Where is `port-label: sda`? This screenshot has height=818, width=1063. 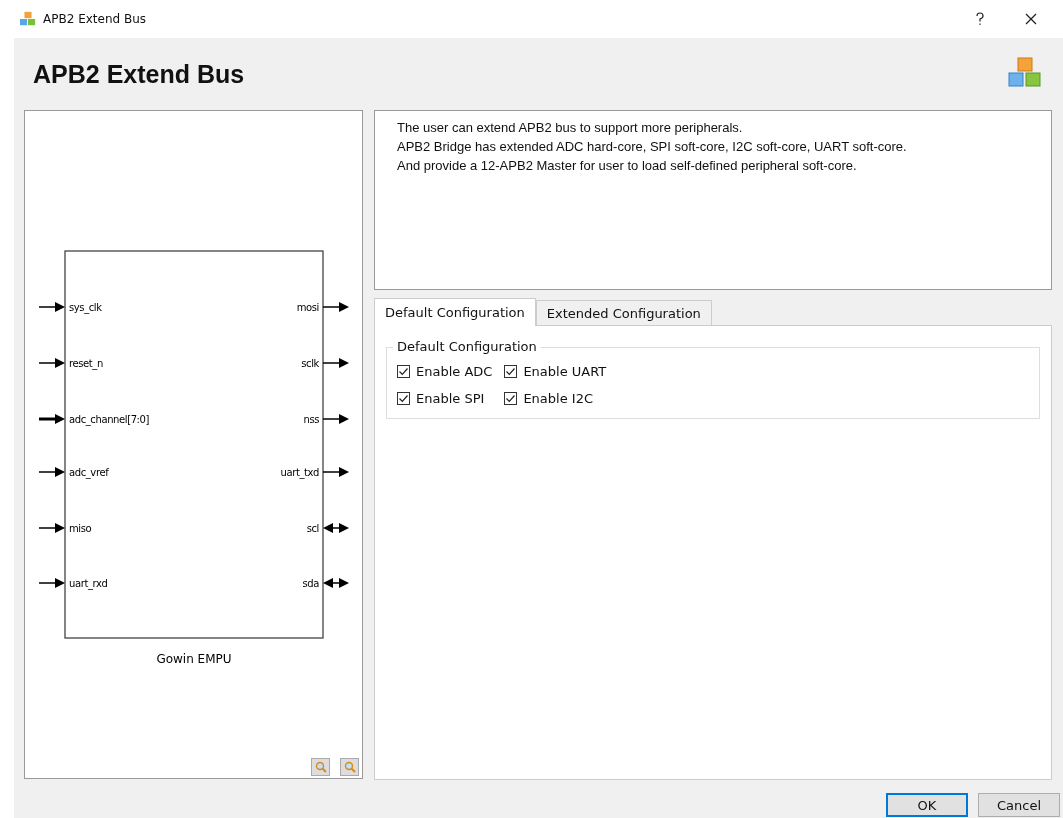 port-label: sda is located at coordinates (310, 583).